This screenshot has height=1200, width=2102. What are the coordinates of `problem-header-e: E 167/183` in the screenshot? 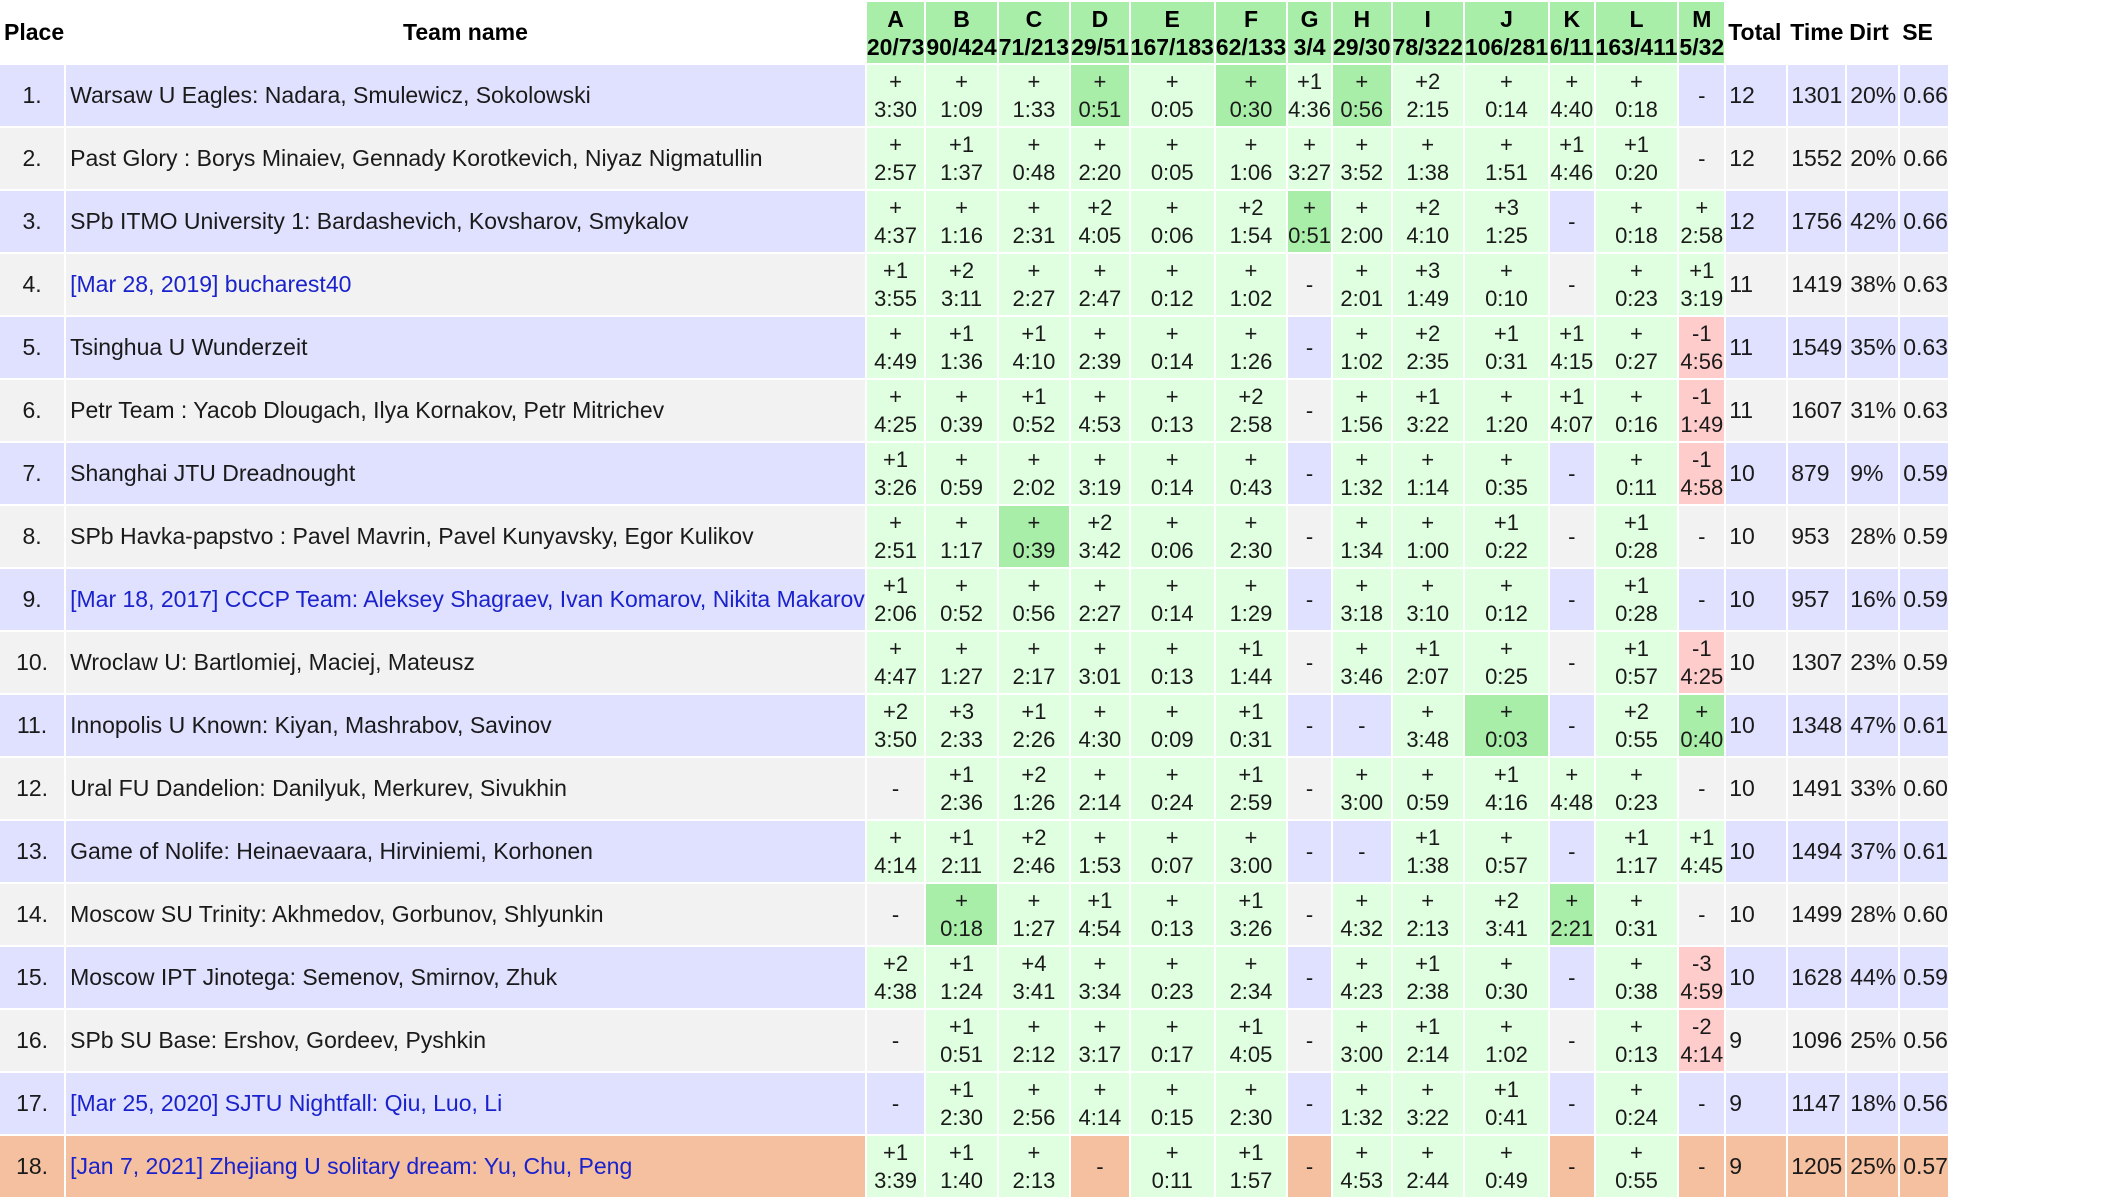 It's located at (1172, 32).